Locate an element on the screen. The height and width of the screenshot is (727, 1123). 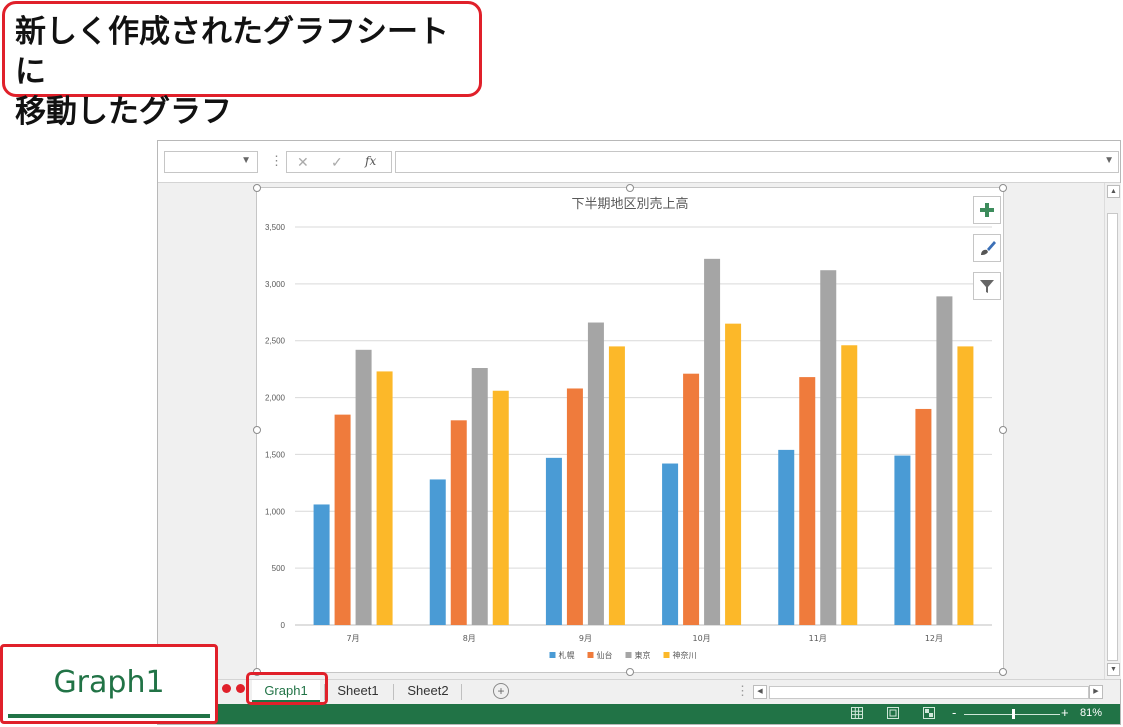
x-tick-label: 10月 is located at coordinates (701, 638).